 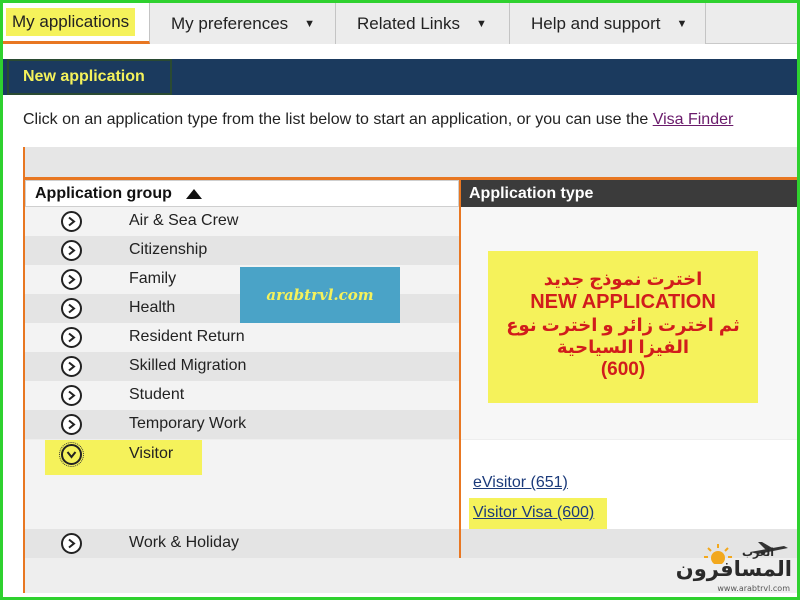 I want to click on group-label: Family, so click(x=152, y=279).